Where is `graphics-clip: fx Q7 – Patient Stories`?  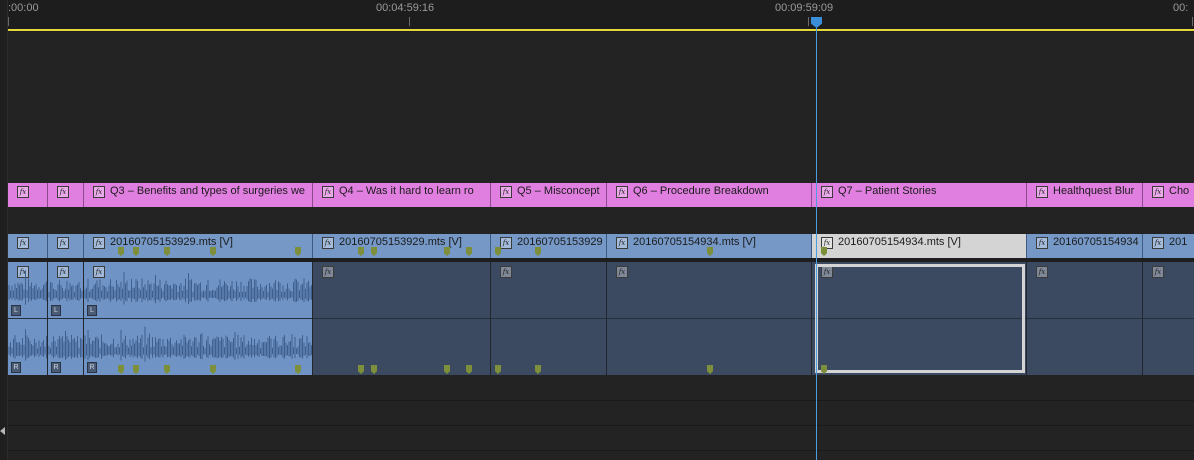 graphics-clip: fx Q7 – Patient Stories is located at coordinates (919, 195).